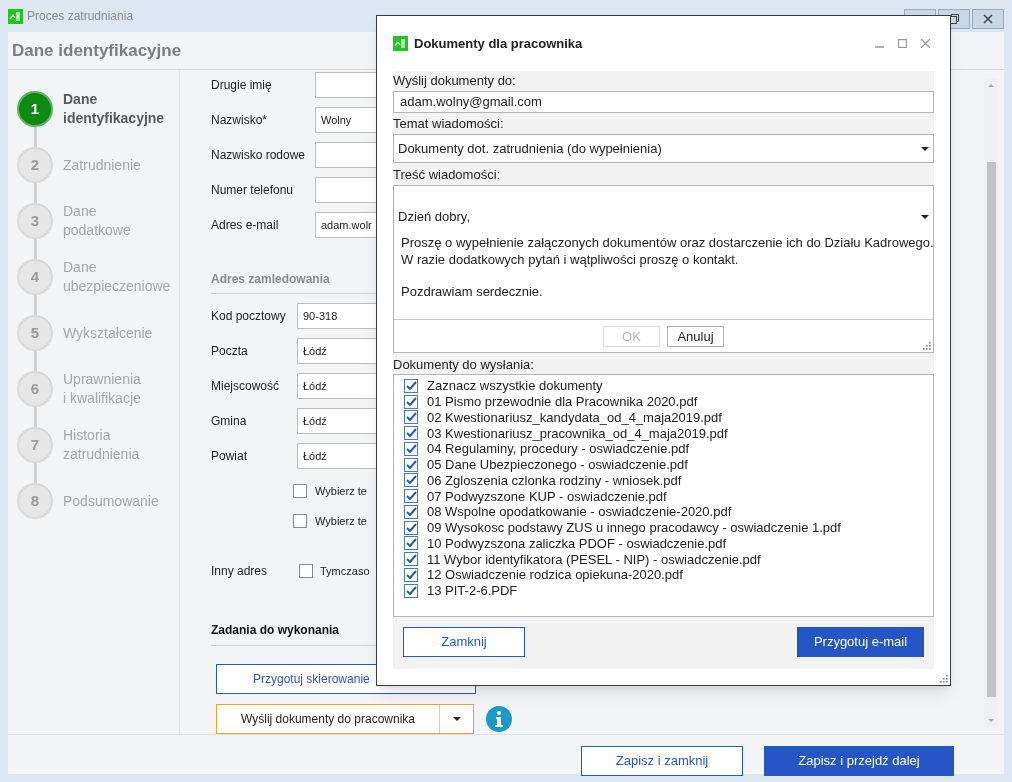 This screenshot has width=1012, height=782. I want to click on message-line: Pozdrawiam serdecznie., so click(472, 291).